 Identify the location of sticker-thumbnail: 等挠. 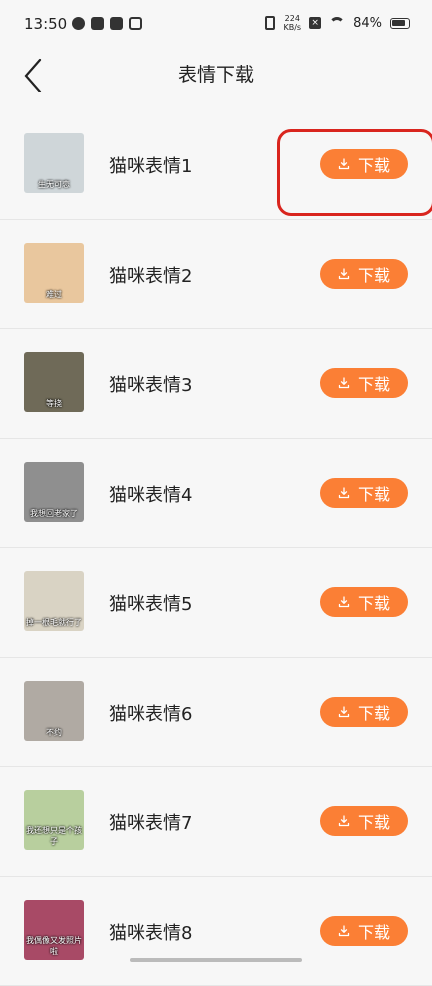
(54, 382).